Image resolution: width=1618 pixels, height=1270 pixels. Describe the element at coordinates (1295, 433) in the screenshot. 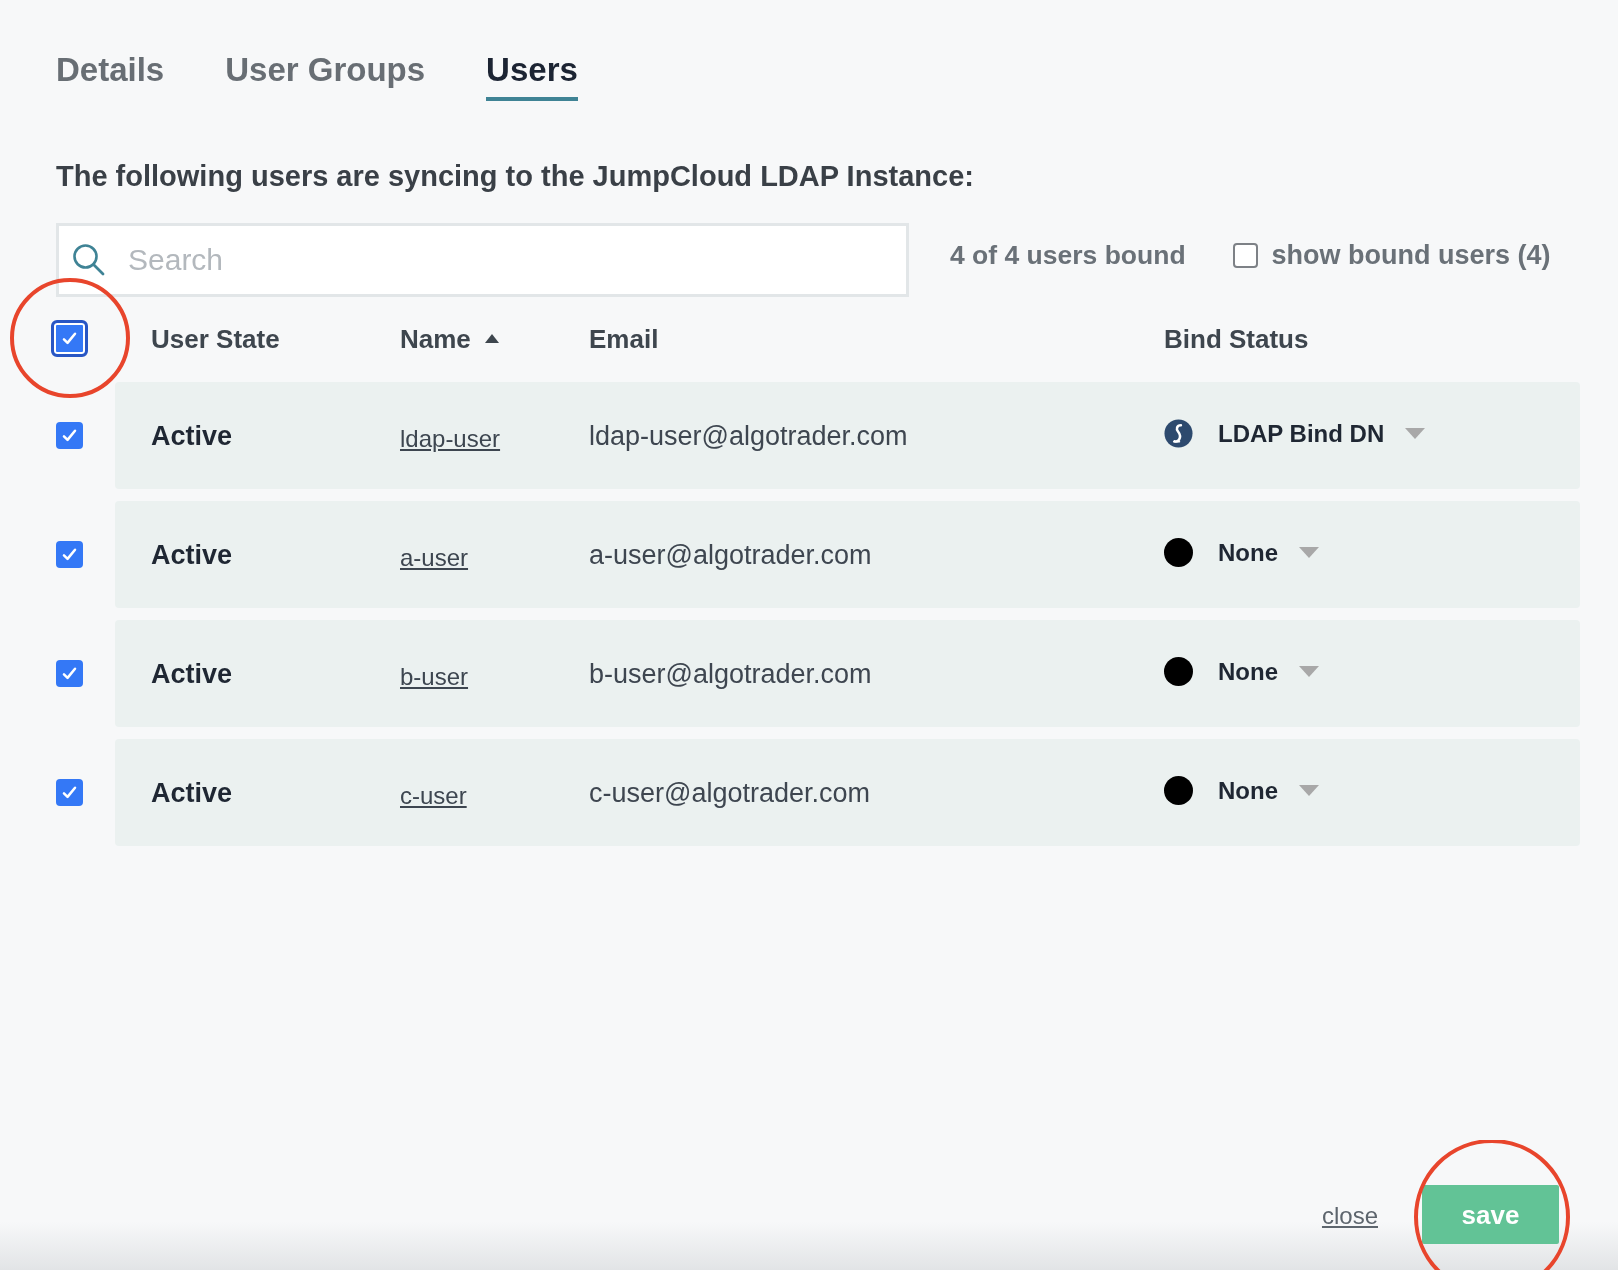

I see `bind-status-dropdown: LDAP Bind DN` at that location.